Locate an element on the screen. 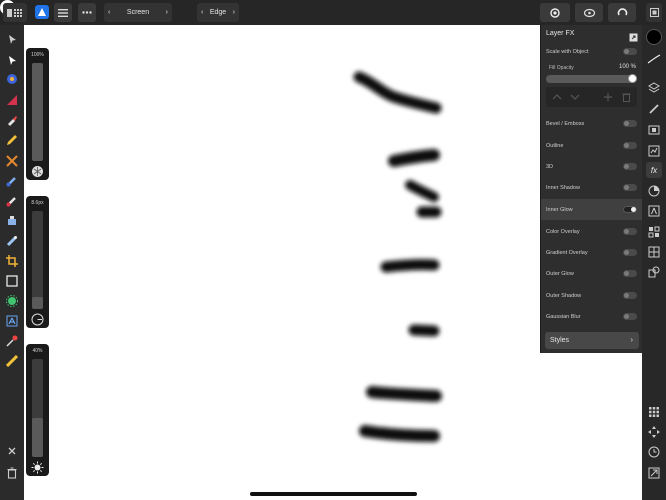 This screenshot has width=666, height=500. adjustments-icon is located at coordinates (654, 151).